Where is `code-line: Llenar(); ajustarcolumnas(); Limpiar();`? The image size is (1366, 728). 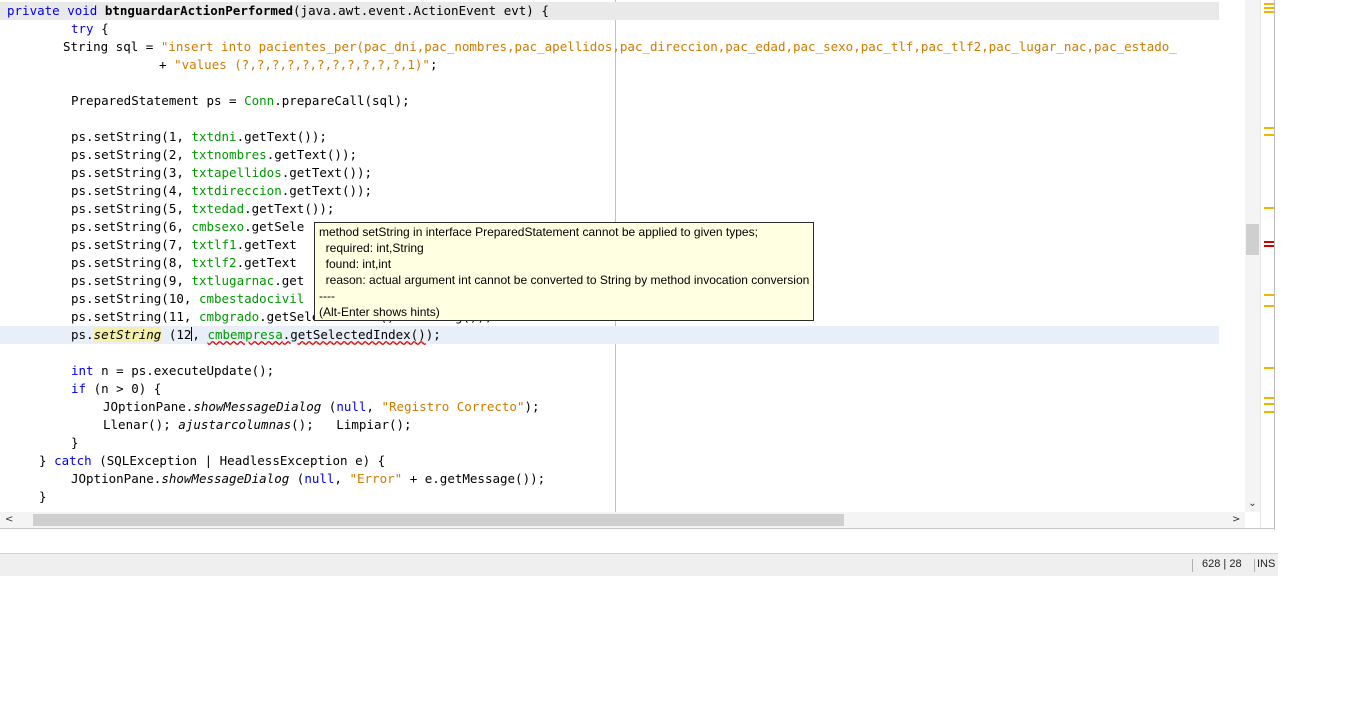
code-line: Llenar(); ajustarcolumnas(); Limpiar(); is located at coordinates (609, 425).